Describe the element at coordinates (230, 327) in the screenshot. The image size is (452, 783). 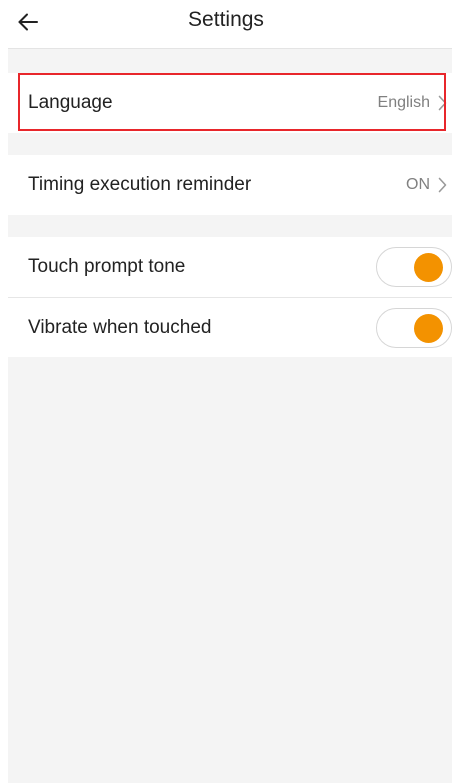
I see `vibrate-row: Vibrate when touched` at that location.